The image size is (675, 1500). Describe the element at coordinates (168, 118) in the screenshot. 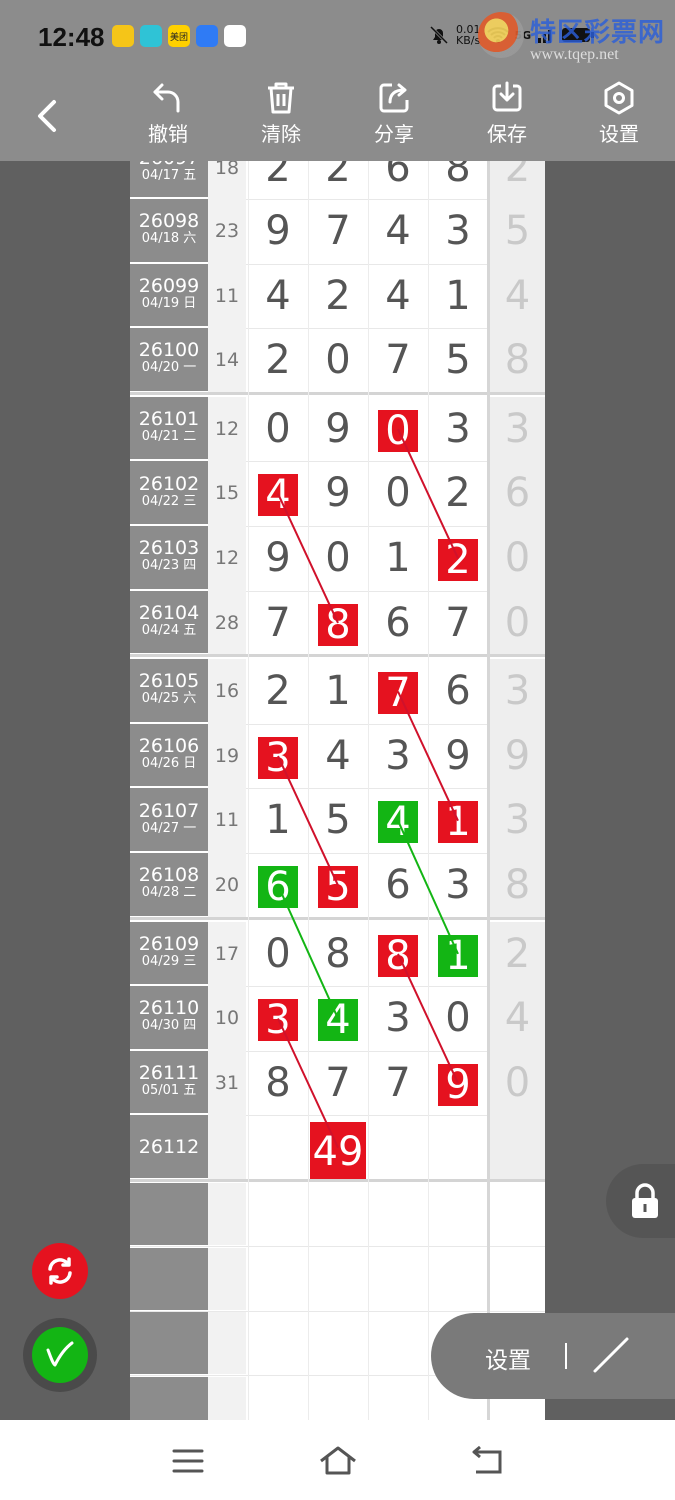

I see `undo-button: 撤销` at that location.